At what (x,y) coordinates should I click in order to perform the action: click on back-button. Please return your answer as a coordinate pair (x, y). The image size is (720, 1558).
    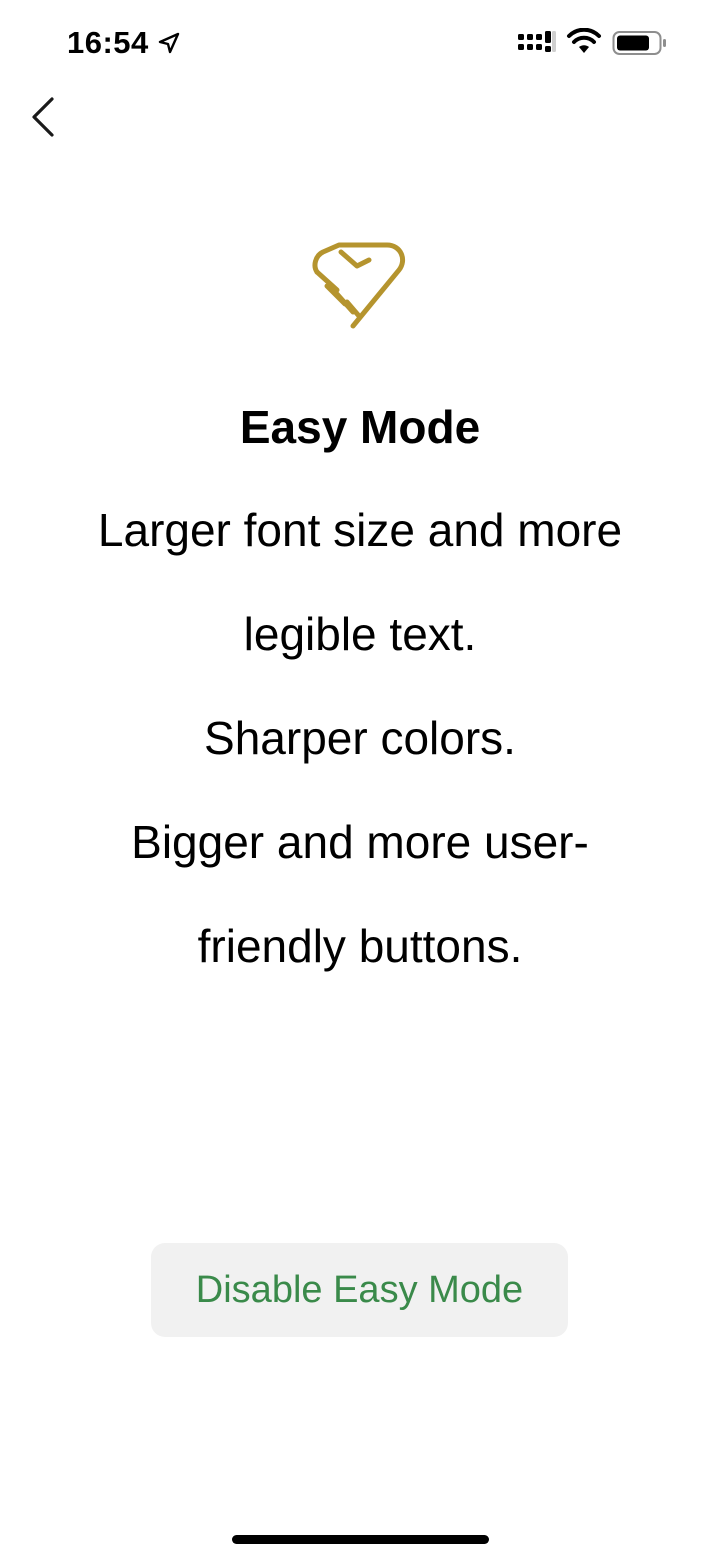
    Looking at the image, I should click on (43, 117).